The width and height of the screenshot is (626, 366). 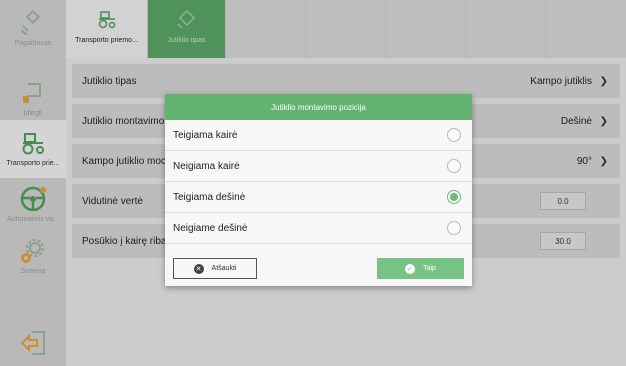 What do you see at coordinates (454, 197) in the screenshot?
I see `radio-button-selected` at bounding box center [454, 197].